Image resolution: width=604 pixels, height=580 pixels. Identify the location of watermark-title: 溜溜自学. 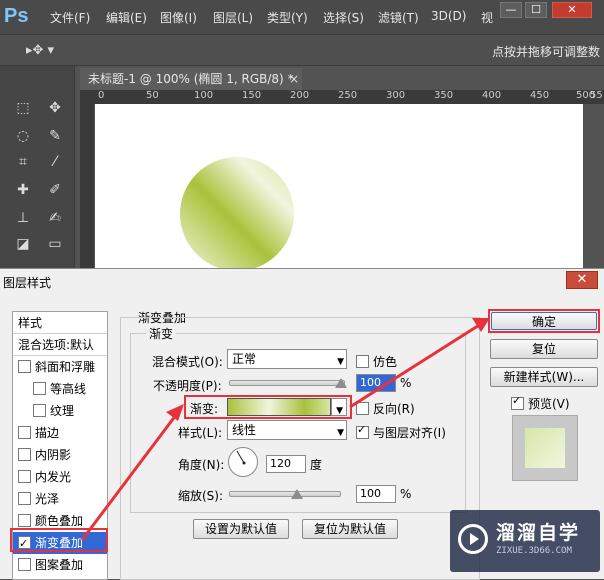
(538, 533).